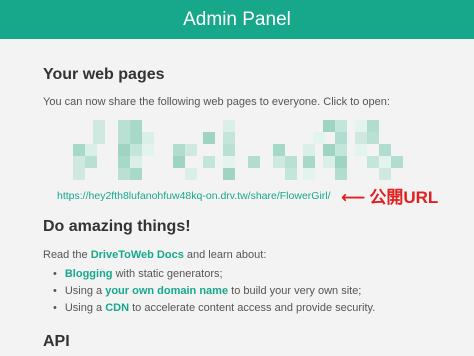 This screenshot has height=356, width=474. What do you see at coordinates (137, 255) in the screenshot?
I see `docs-link: DriveToWeb Docs` at bounding box center [137, 255].